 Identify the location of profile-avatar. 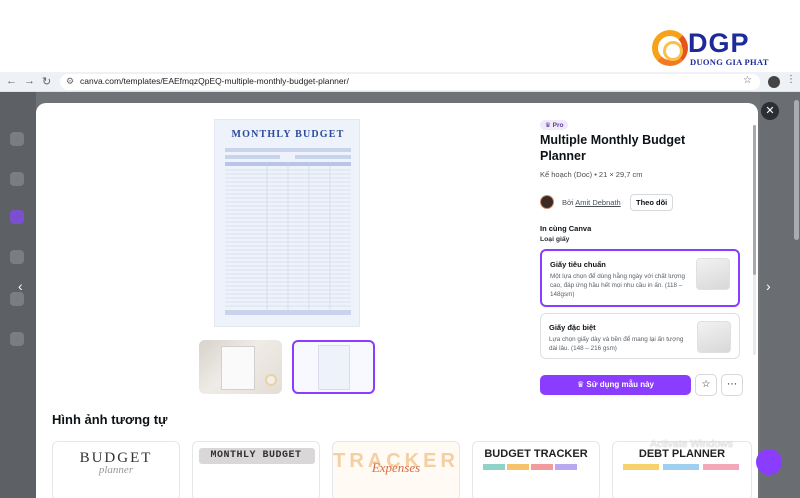
(774, 82).